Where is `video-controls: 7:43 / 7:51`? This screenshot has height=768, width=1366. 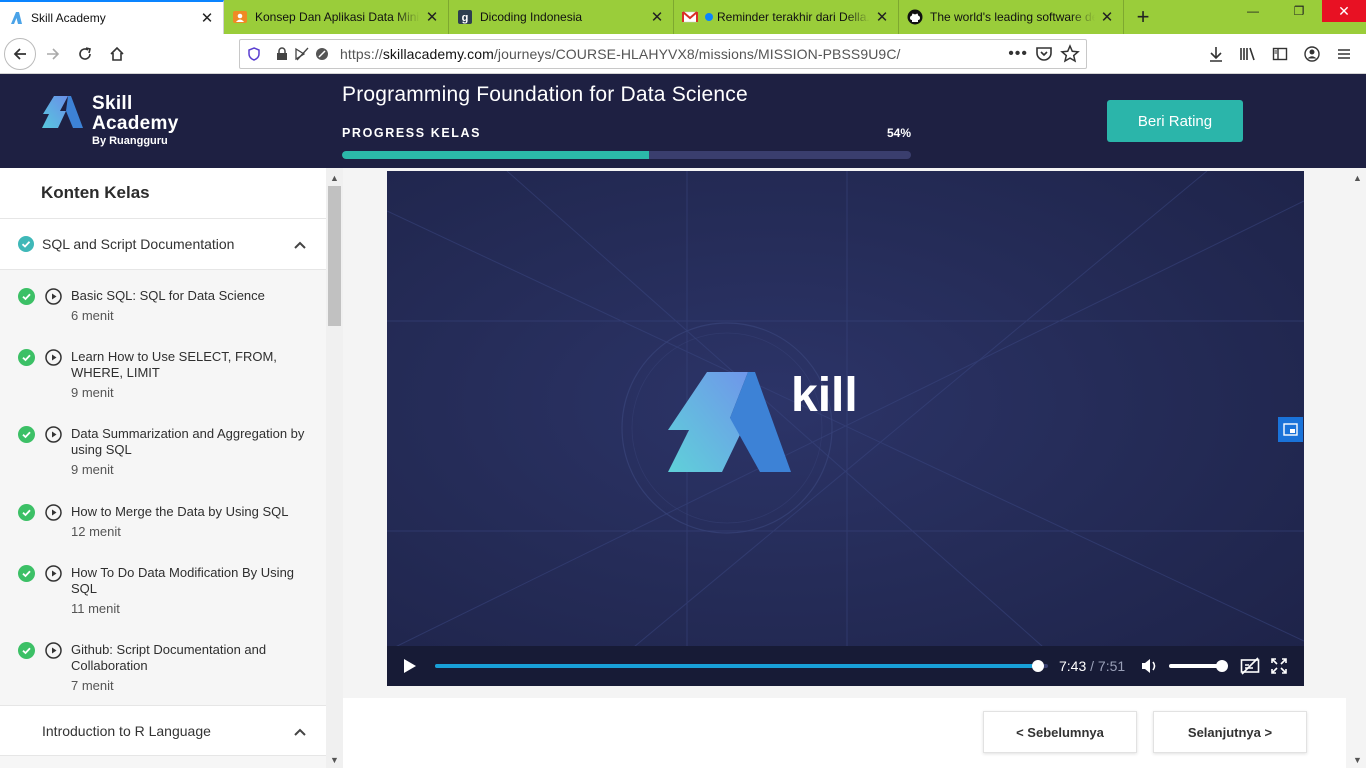
video-controls: 7:43 / 7:51 is located at coordinates (845, 666).